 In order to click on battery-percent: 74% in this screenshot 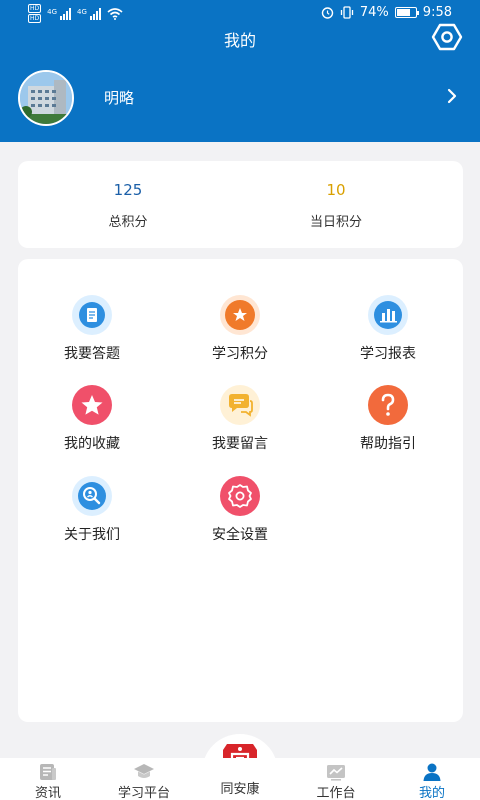, I will do `click(374, 12)`.